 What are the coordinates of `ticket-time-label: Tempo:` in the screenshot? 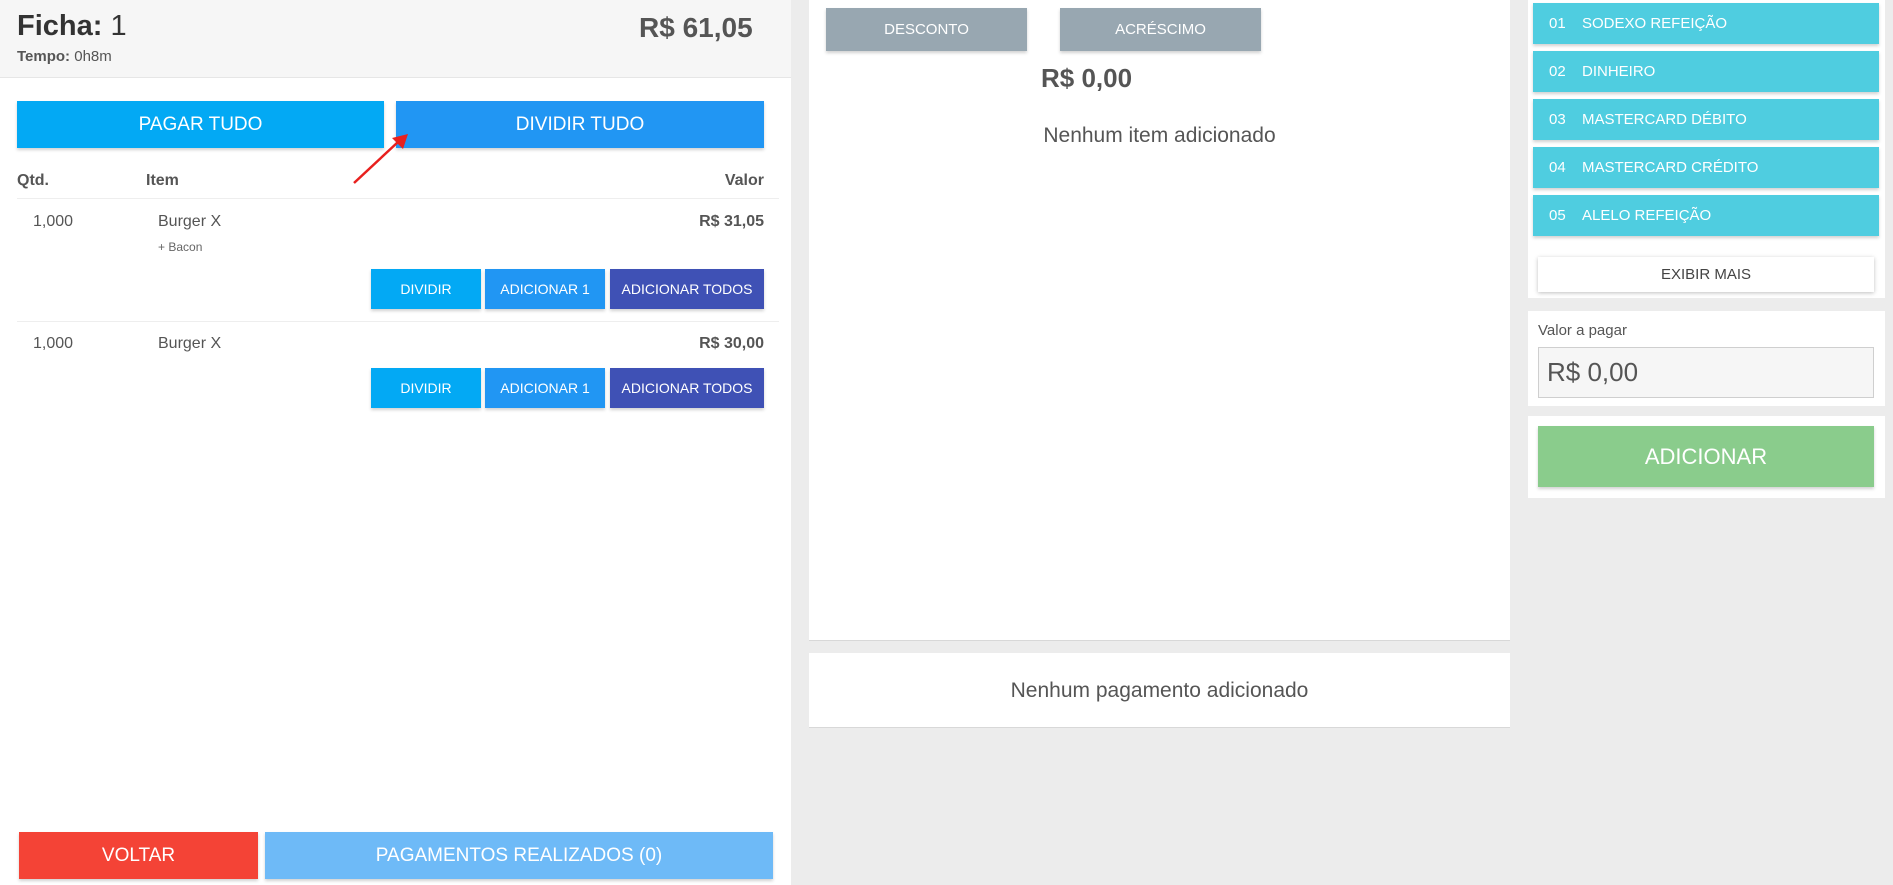 It's located at (44, 56).